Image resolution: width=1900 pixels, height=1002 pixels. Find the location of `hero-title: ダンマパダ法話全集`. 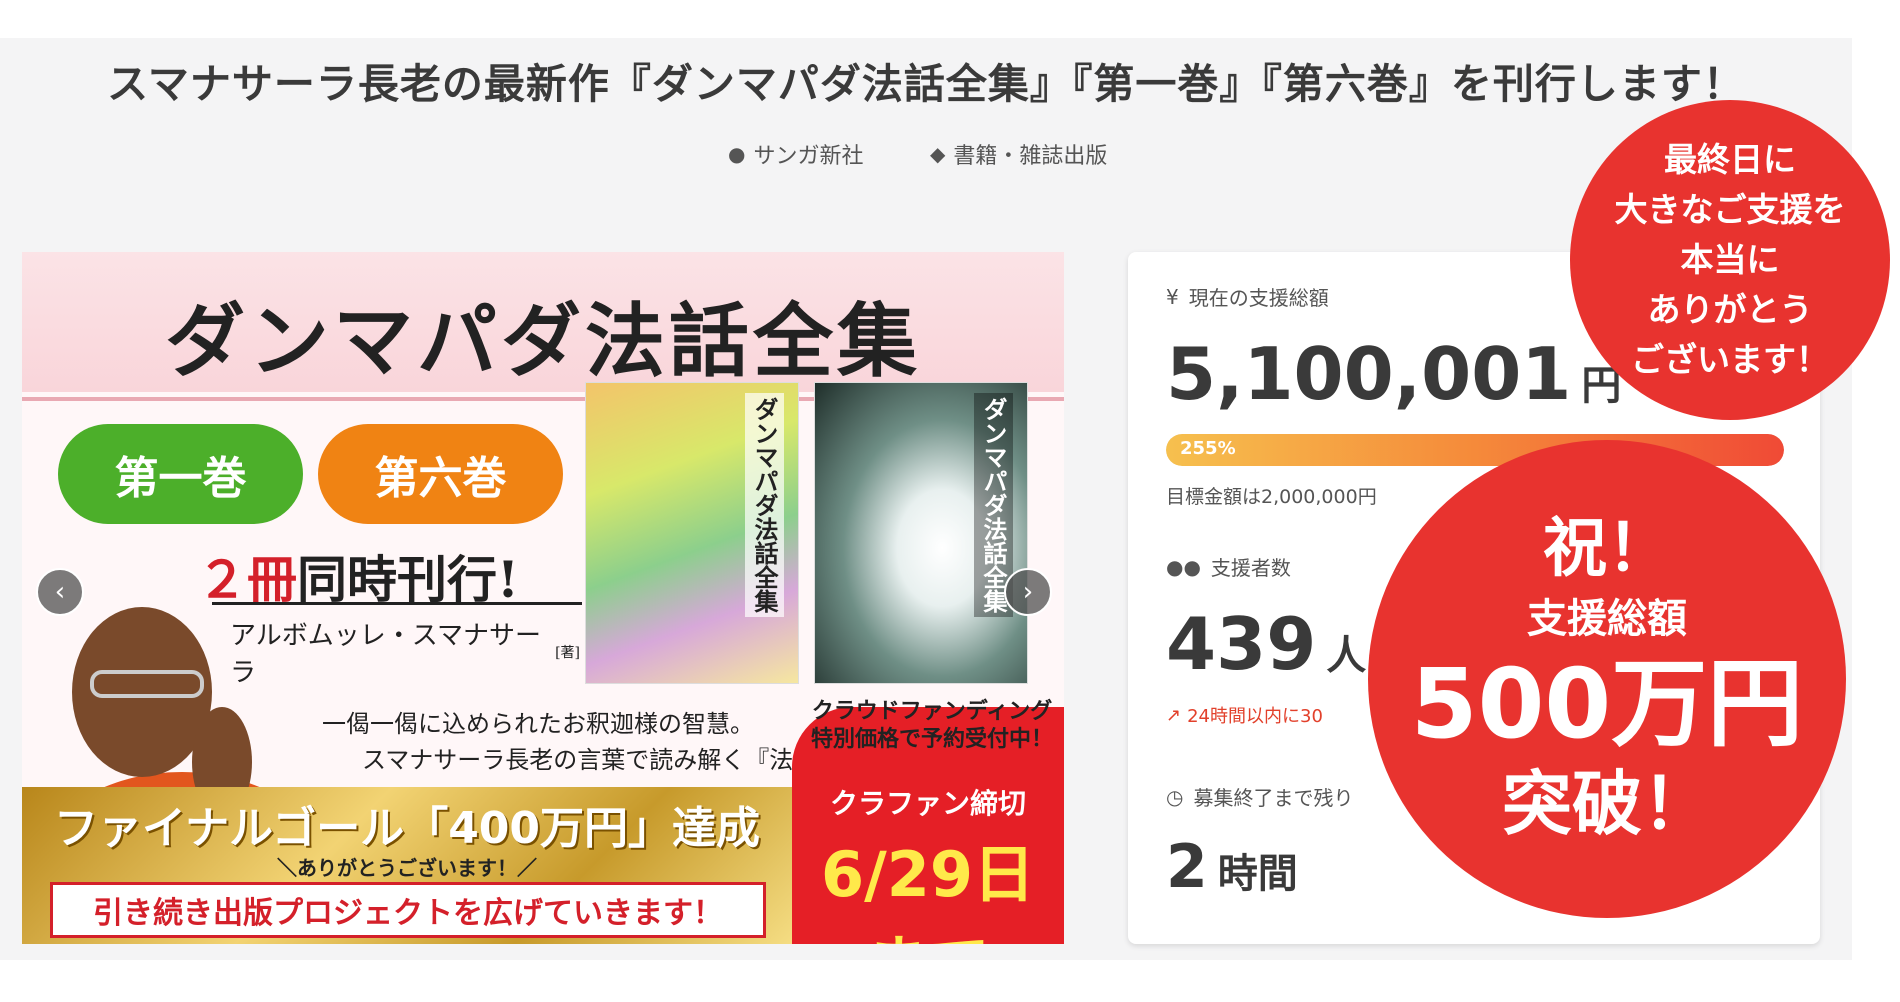

hero-title: ダンマパダ法話全集 is located at coordinates (543, 341).